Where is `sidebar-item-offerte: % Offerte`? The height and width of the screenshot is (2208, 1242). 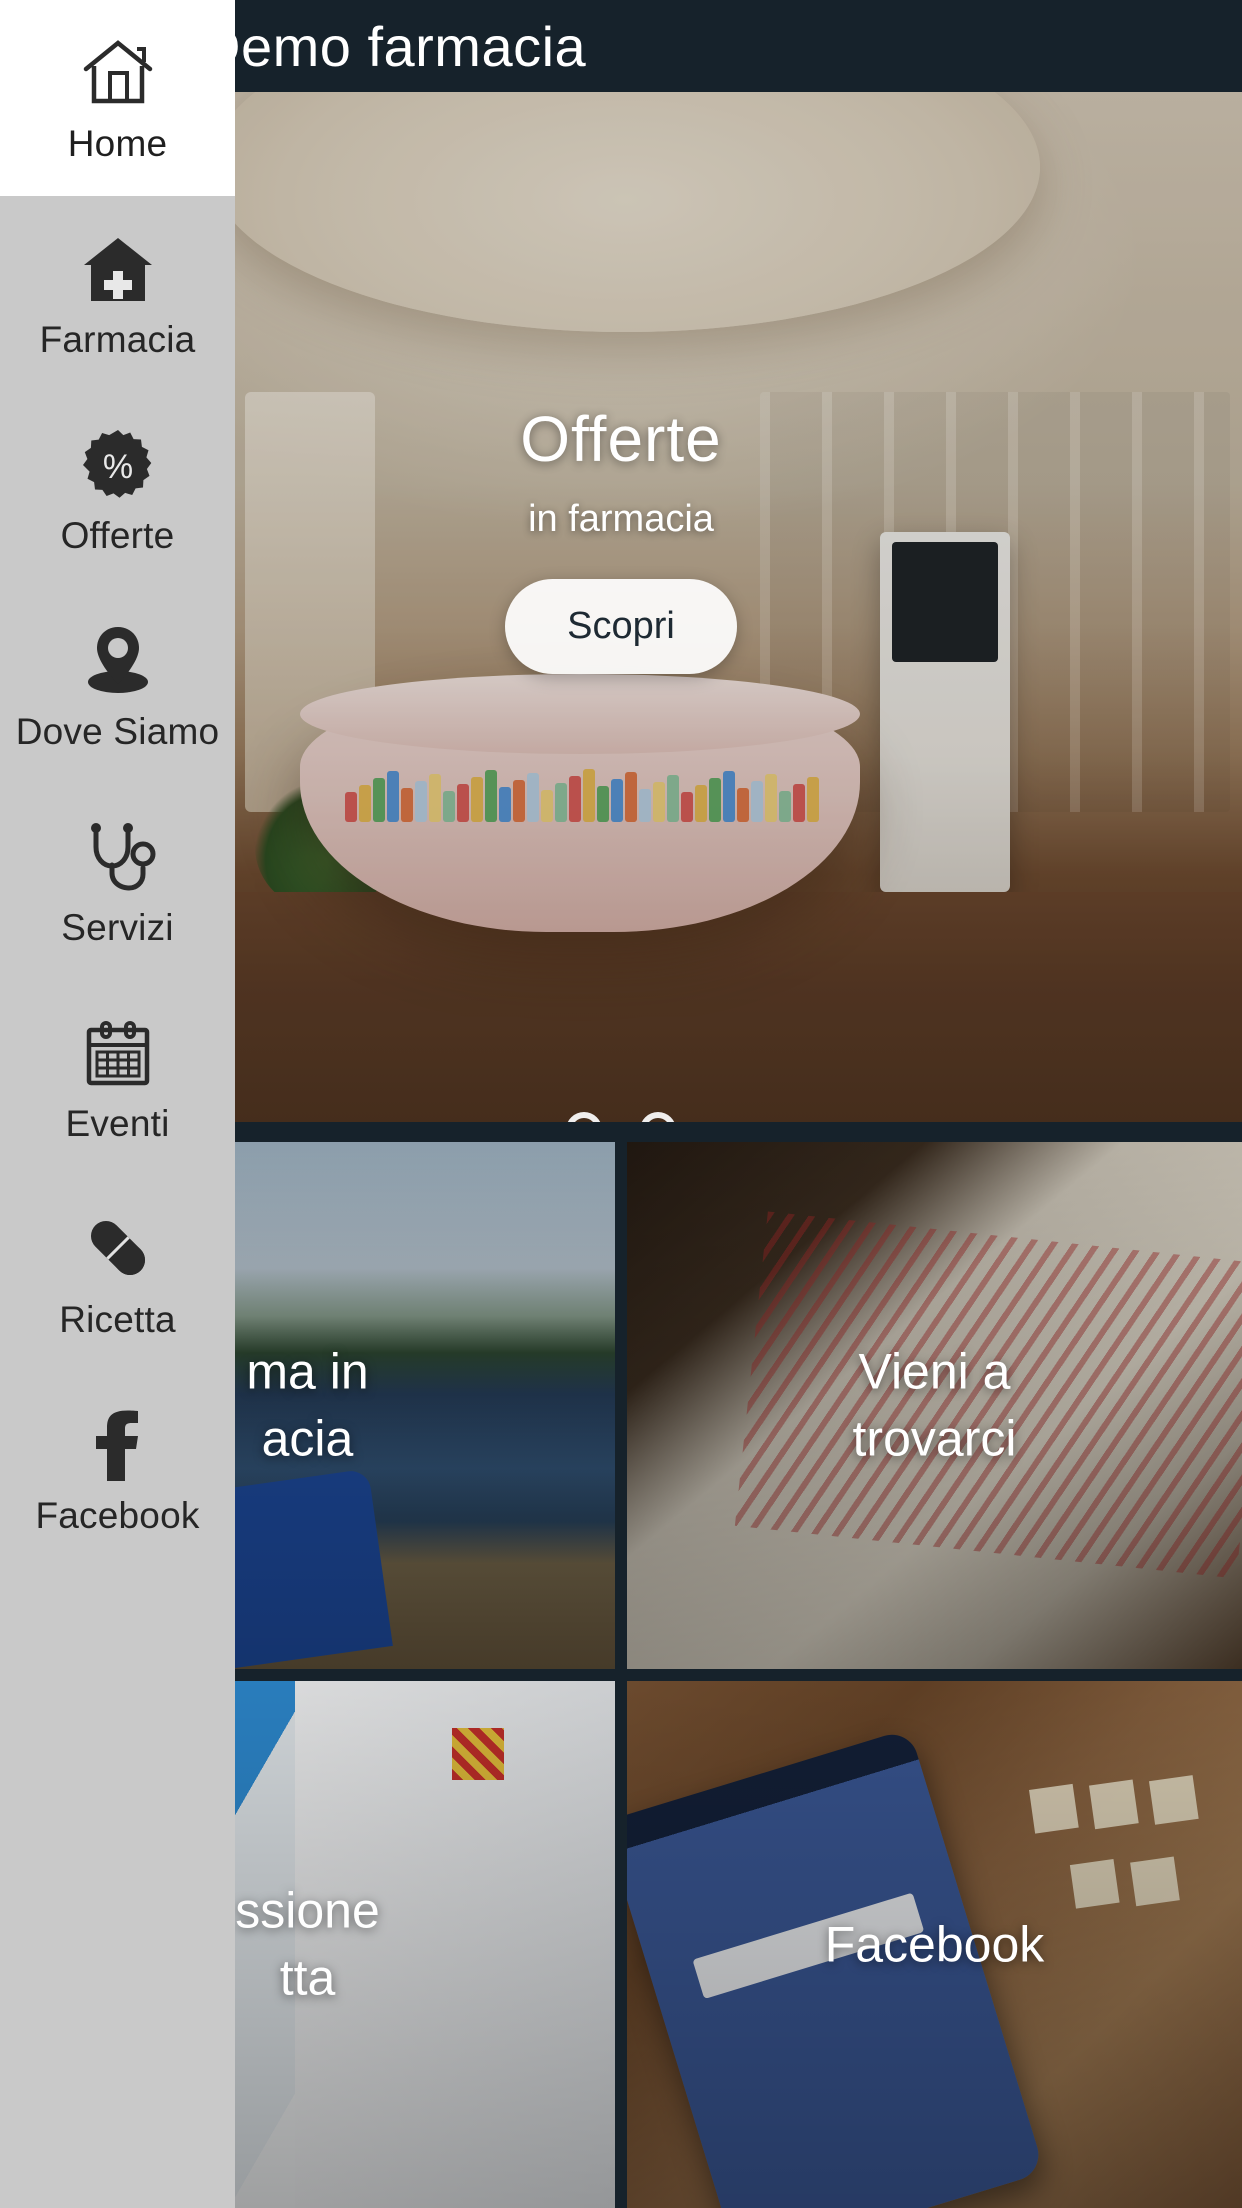 sidebar-item-offerte: % Offerte is located at coordinates (117, 490).